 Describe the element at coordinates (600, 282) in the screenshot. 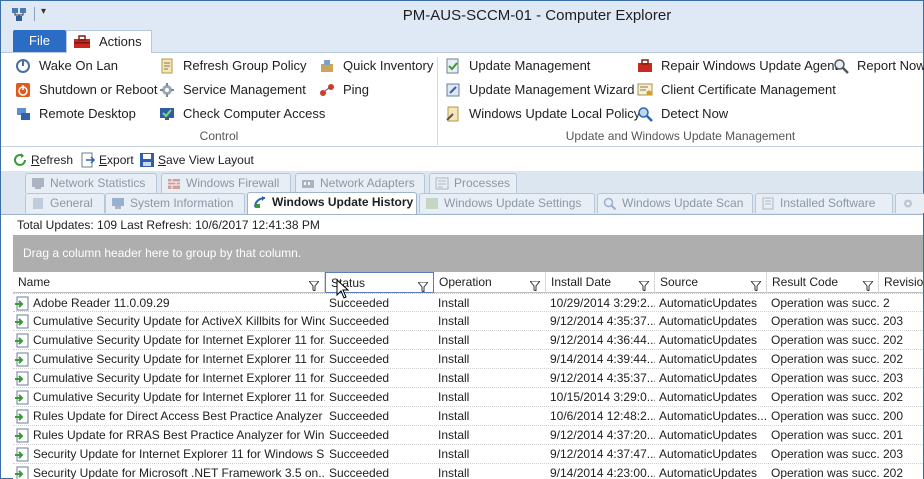

I see `column-header-install-date: Install Date` at that location.